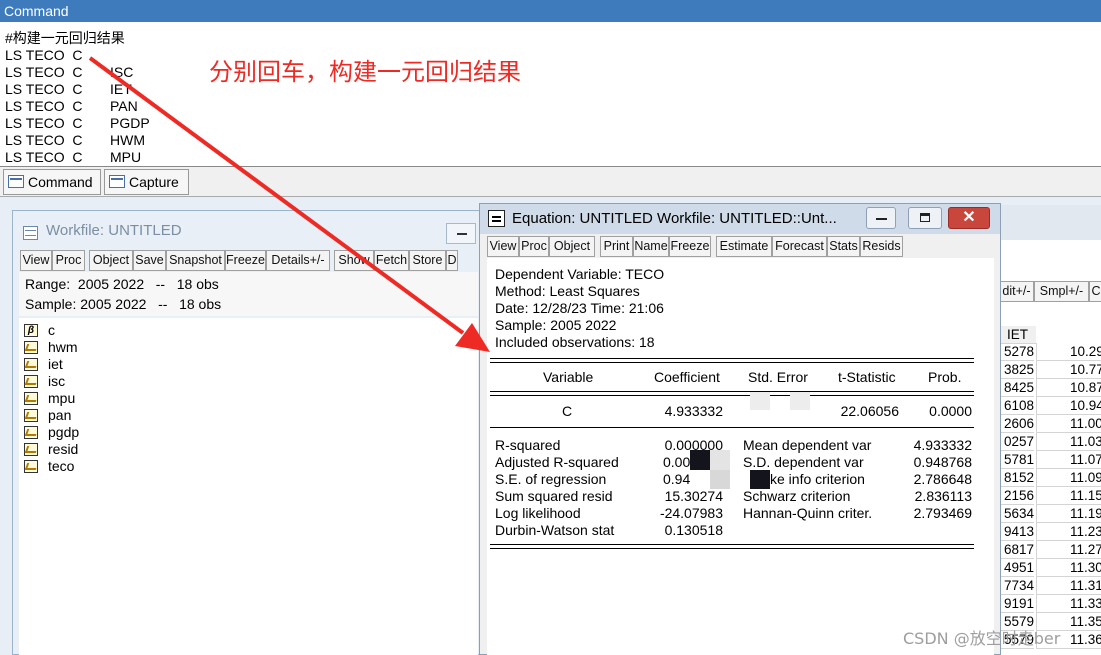 The width and height of the screenshot is (1101, 655). What do you see at coordinates (1016, 460) in the screenshot?
I see `table-cell: 5781` at bounding box center [1016, 460].